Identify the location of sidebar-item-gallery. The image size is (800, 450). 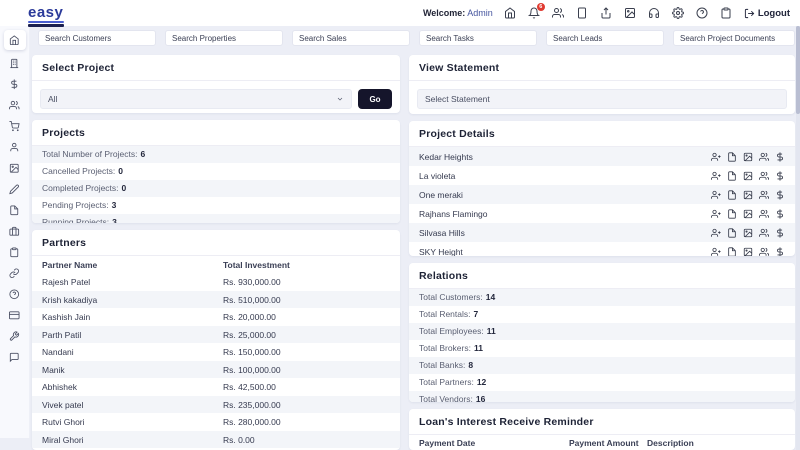
(15, 168).